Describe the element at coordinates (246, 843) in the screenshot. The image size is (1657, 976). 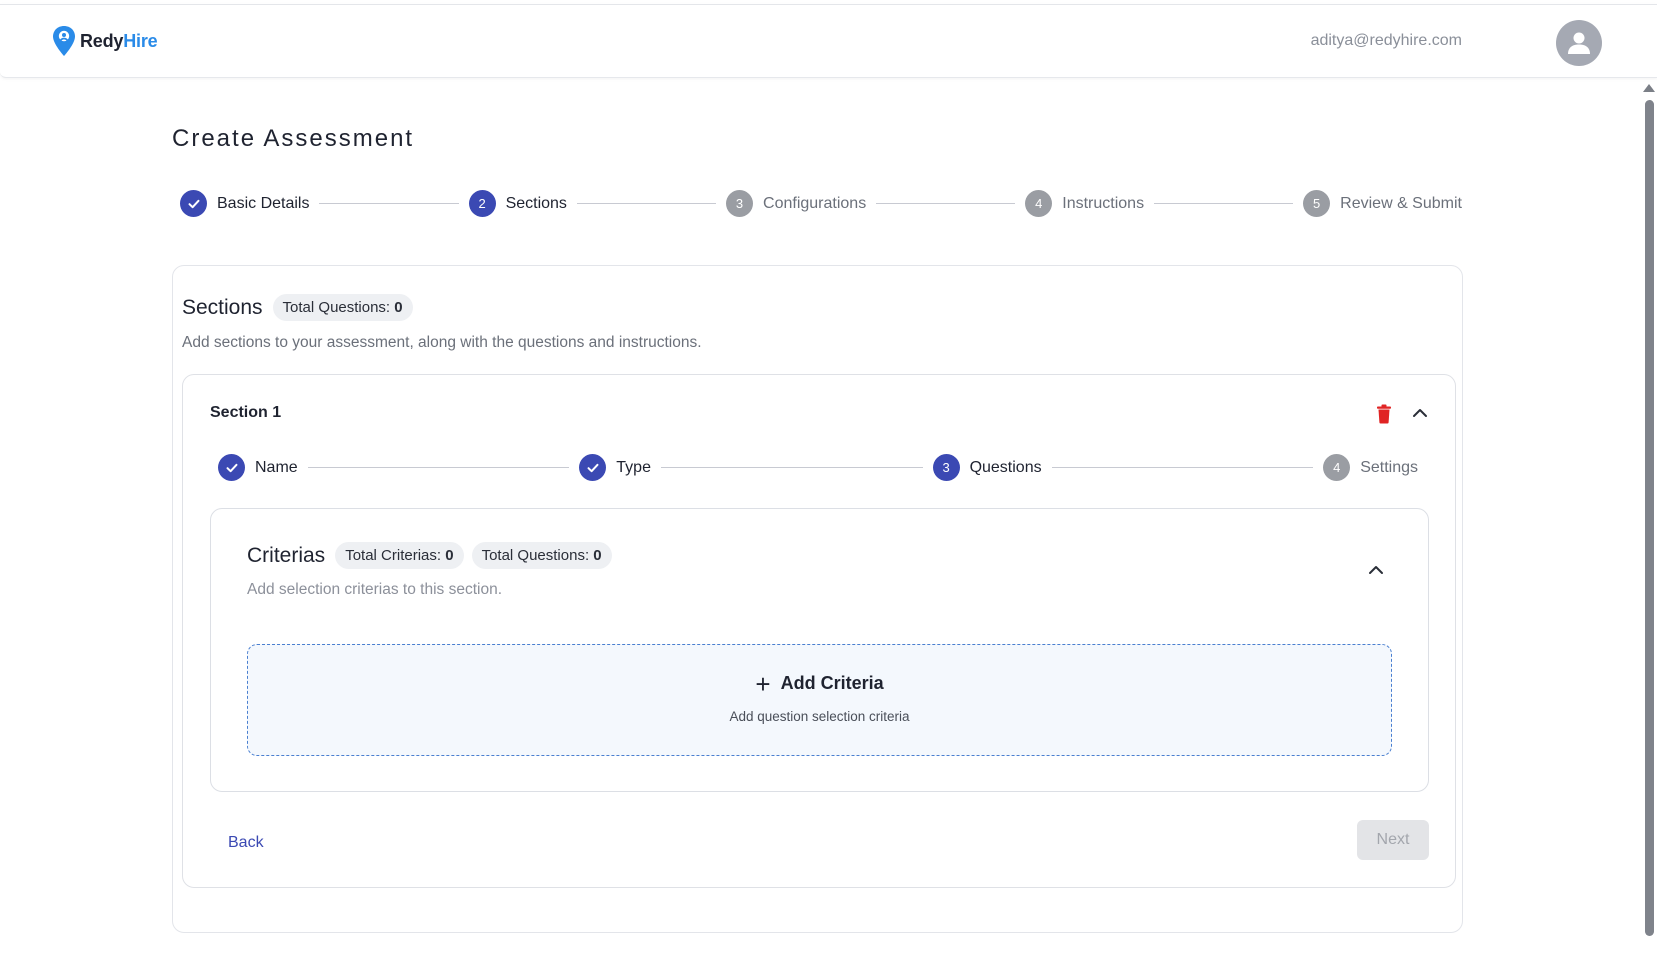
I see `back-button: Back` at that location.